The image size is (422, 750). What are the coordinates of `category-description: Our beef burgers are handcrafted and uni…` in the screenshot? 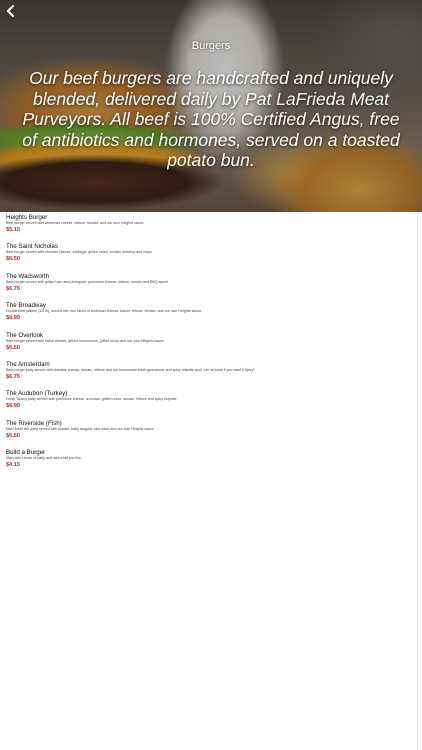 It's located at (211, 119).